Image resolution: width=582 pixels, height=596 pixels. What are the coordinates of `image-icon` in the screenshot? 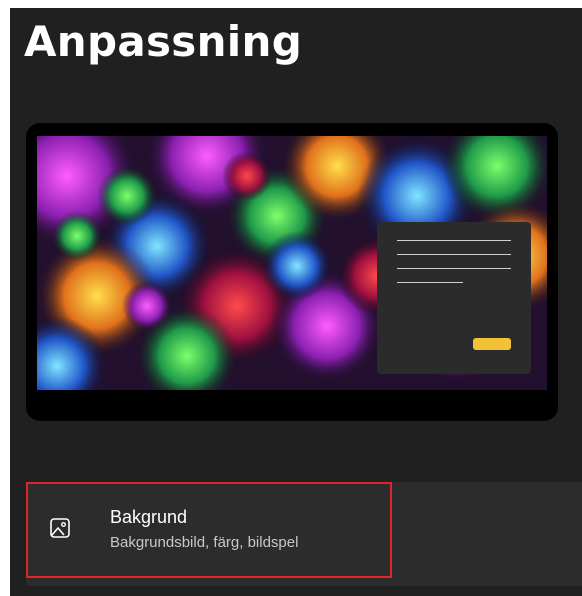 It's located at (60, 528).